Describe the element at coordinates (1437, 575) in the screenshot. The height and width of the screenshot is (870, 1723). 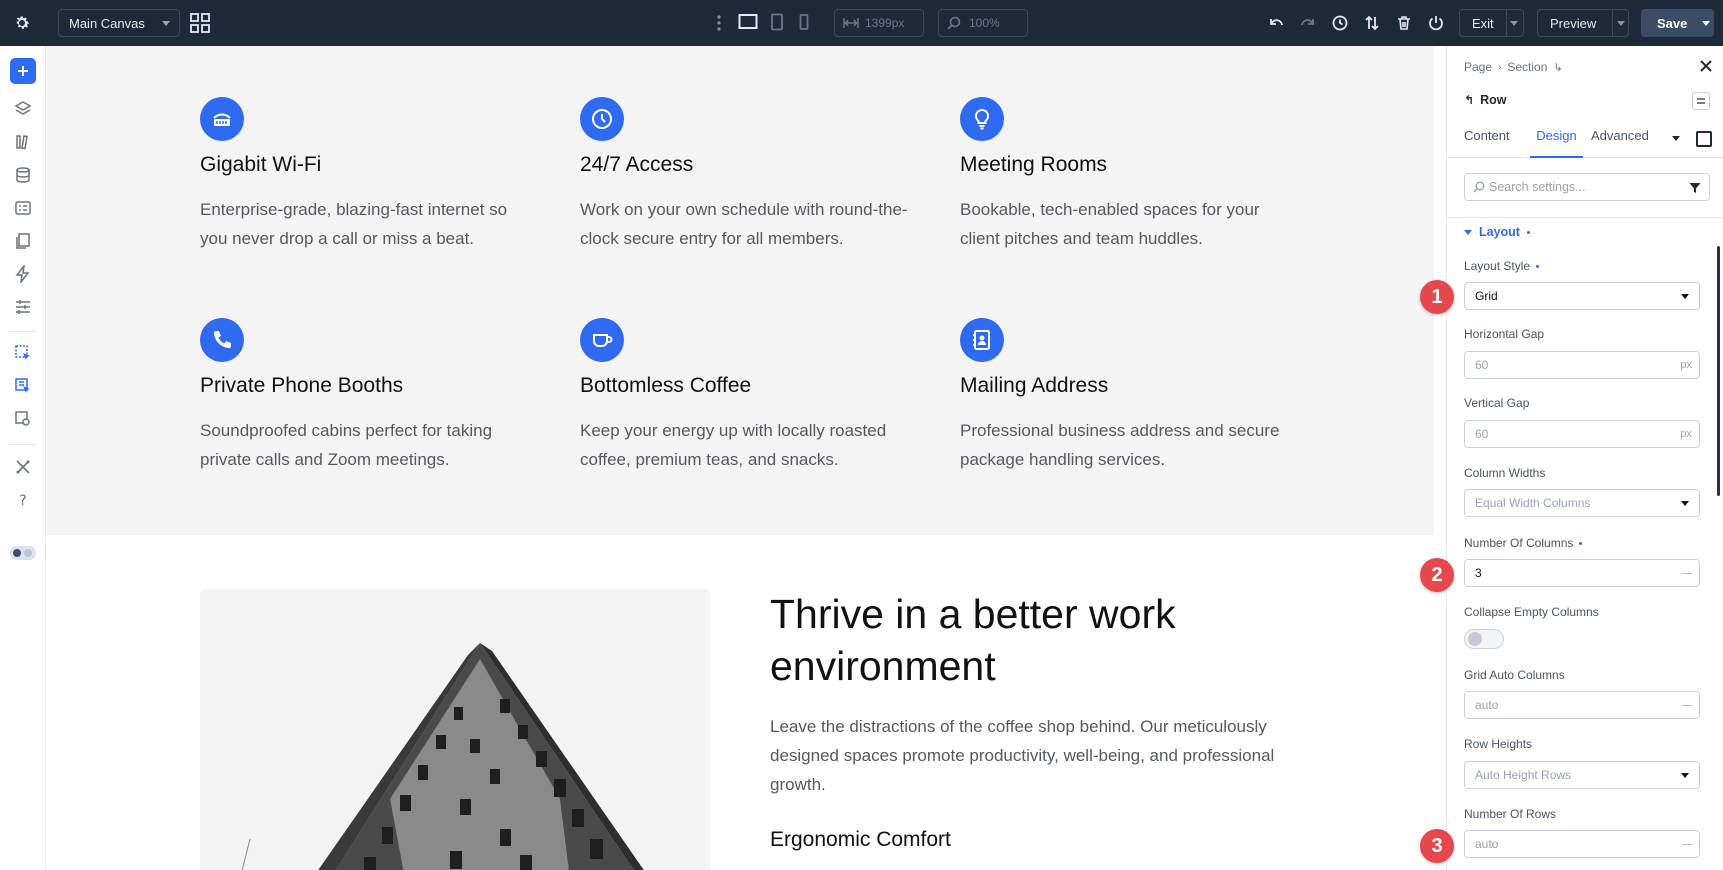
I see `annotation-badge: 2` at that location.